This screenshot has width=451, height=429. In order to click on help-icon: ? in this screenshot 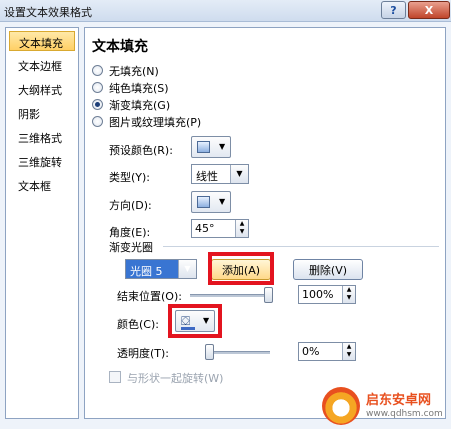, I will do `click(393, 10)`.